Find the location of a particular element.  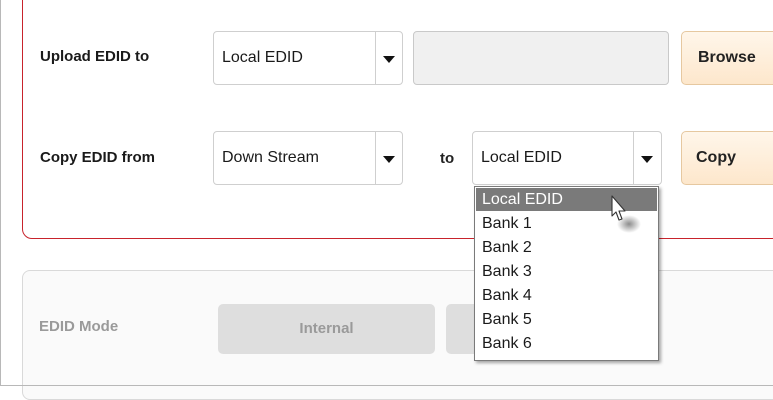

copy-edid-label: Copy EDID from is located at coordinates (98, 157).